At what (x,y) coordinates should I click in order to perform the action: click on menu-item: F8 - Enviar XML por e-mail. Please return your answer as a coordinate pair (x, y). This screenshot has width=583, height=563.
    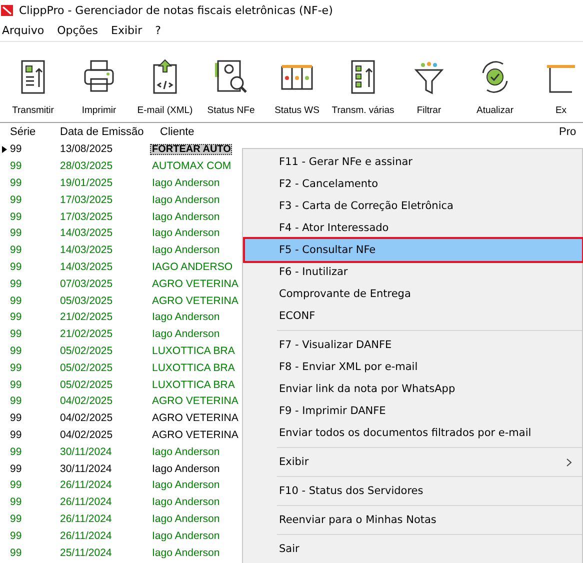
    Looking at the image, I should click on (413, 367).